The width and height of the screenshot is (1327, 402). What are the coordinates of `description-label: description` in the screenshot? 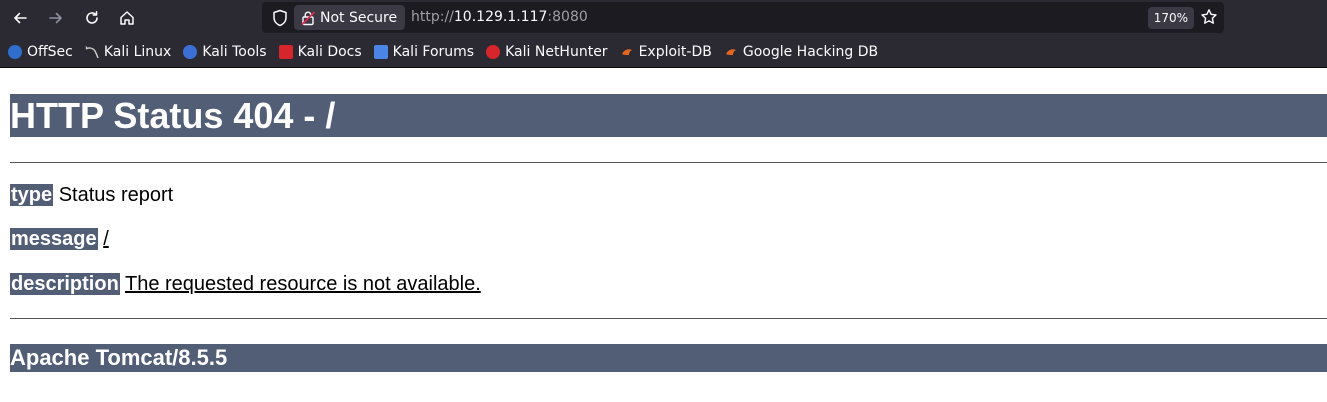 It's located at (65, 284).